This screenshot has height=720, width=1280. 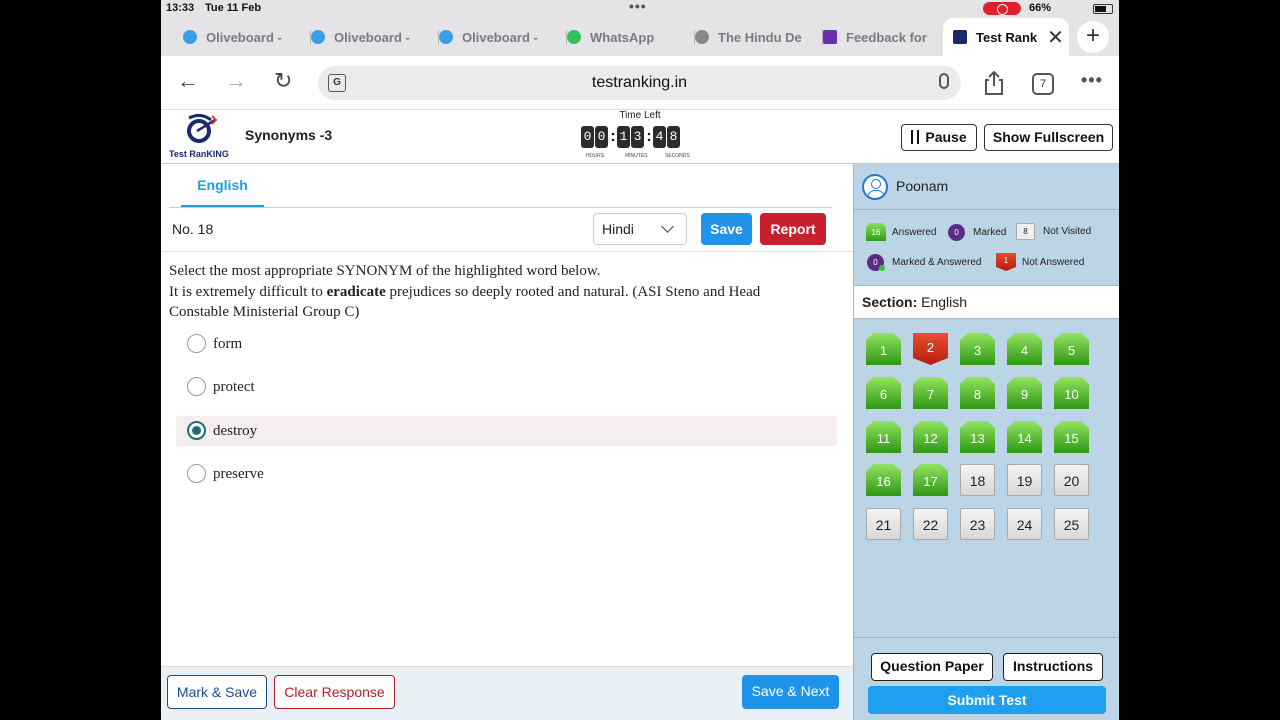 What do you see at coordinates (944, 81) in the screenshot?
I see `microphone-icon` at bounding box center [944, 81].